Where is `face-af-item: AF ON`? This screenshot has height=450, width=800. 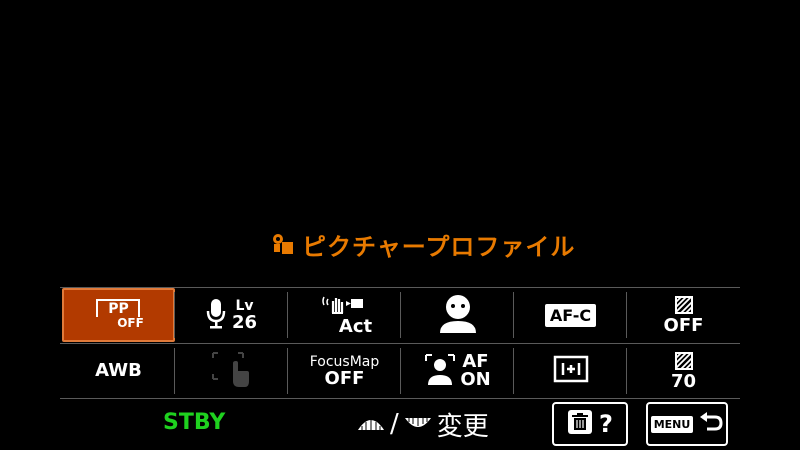
face-af-item: AF ON is located at coordinates (457, 371).